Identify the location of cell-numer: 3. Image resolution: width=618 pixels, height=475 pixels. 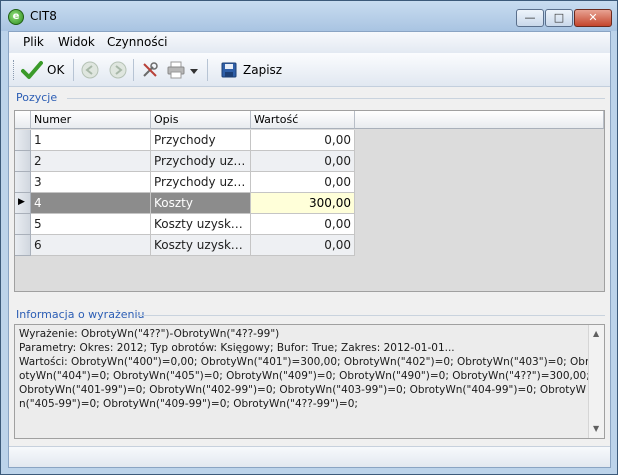
(91, 182).